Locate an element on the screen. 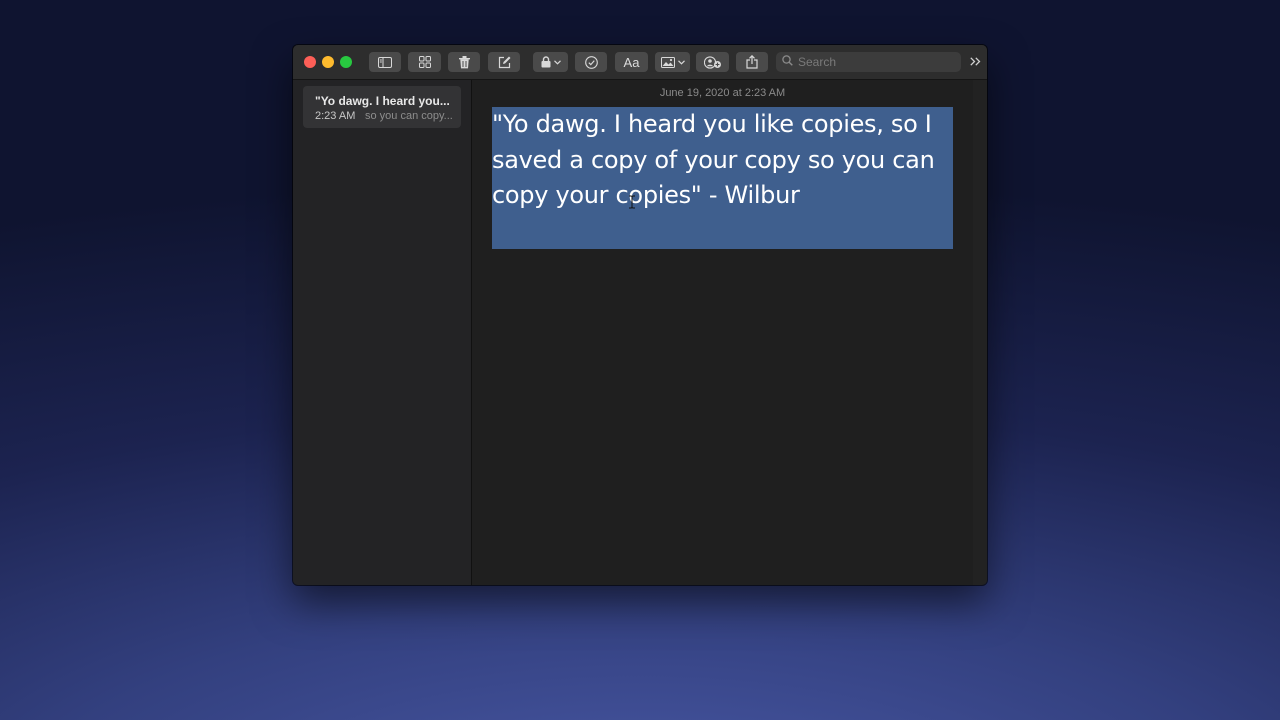 This screenshot has width=1280, height=720. sidebar-icon is located at coordinates (385, 62).